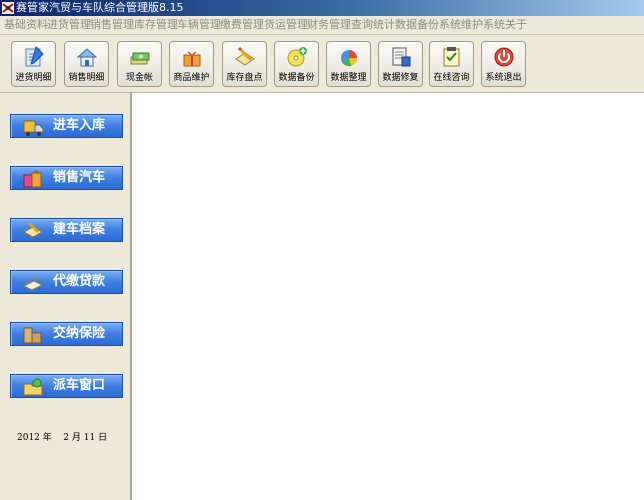  I want to click on cash-ledger-button: 现金帐, so click(139, 64).